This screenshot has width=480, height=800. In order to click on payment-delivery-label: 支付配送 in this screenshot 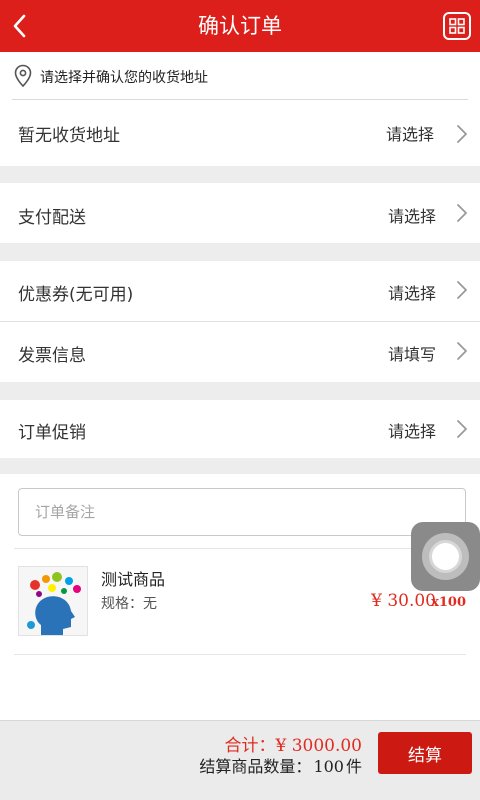, I will do `click(52, 218)`.